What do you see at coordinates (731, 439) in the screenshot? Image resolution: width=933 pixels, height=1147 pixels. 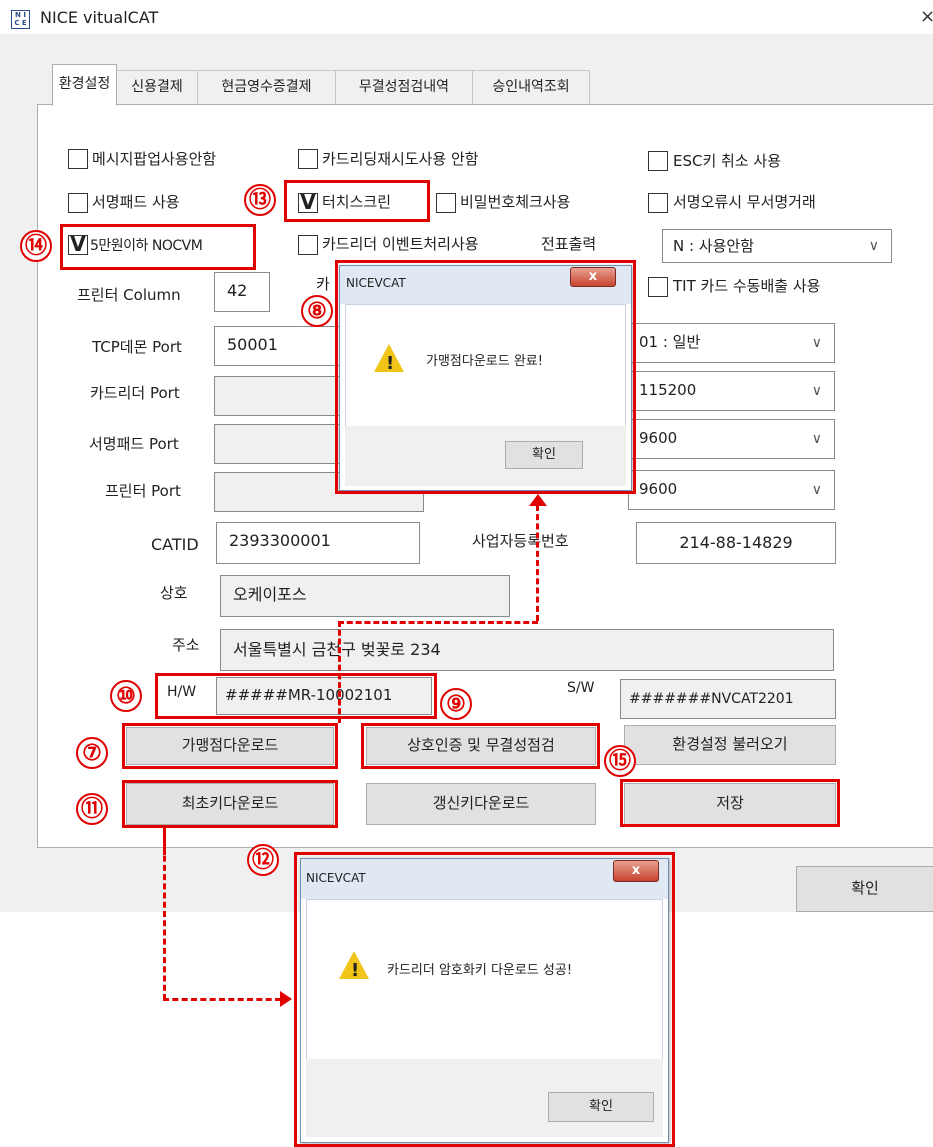 I see `signpad-baud-select: 9600 ∨` at bounding box center [731, 439].